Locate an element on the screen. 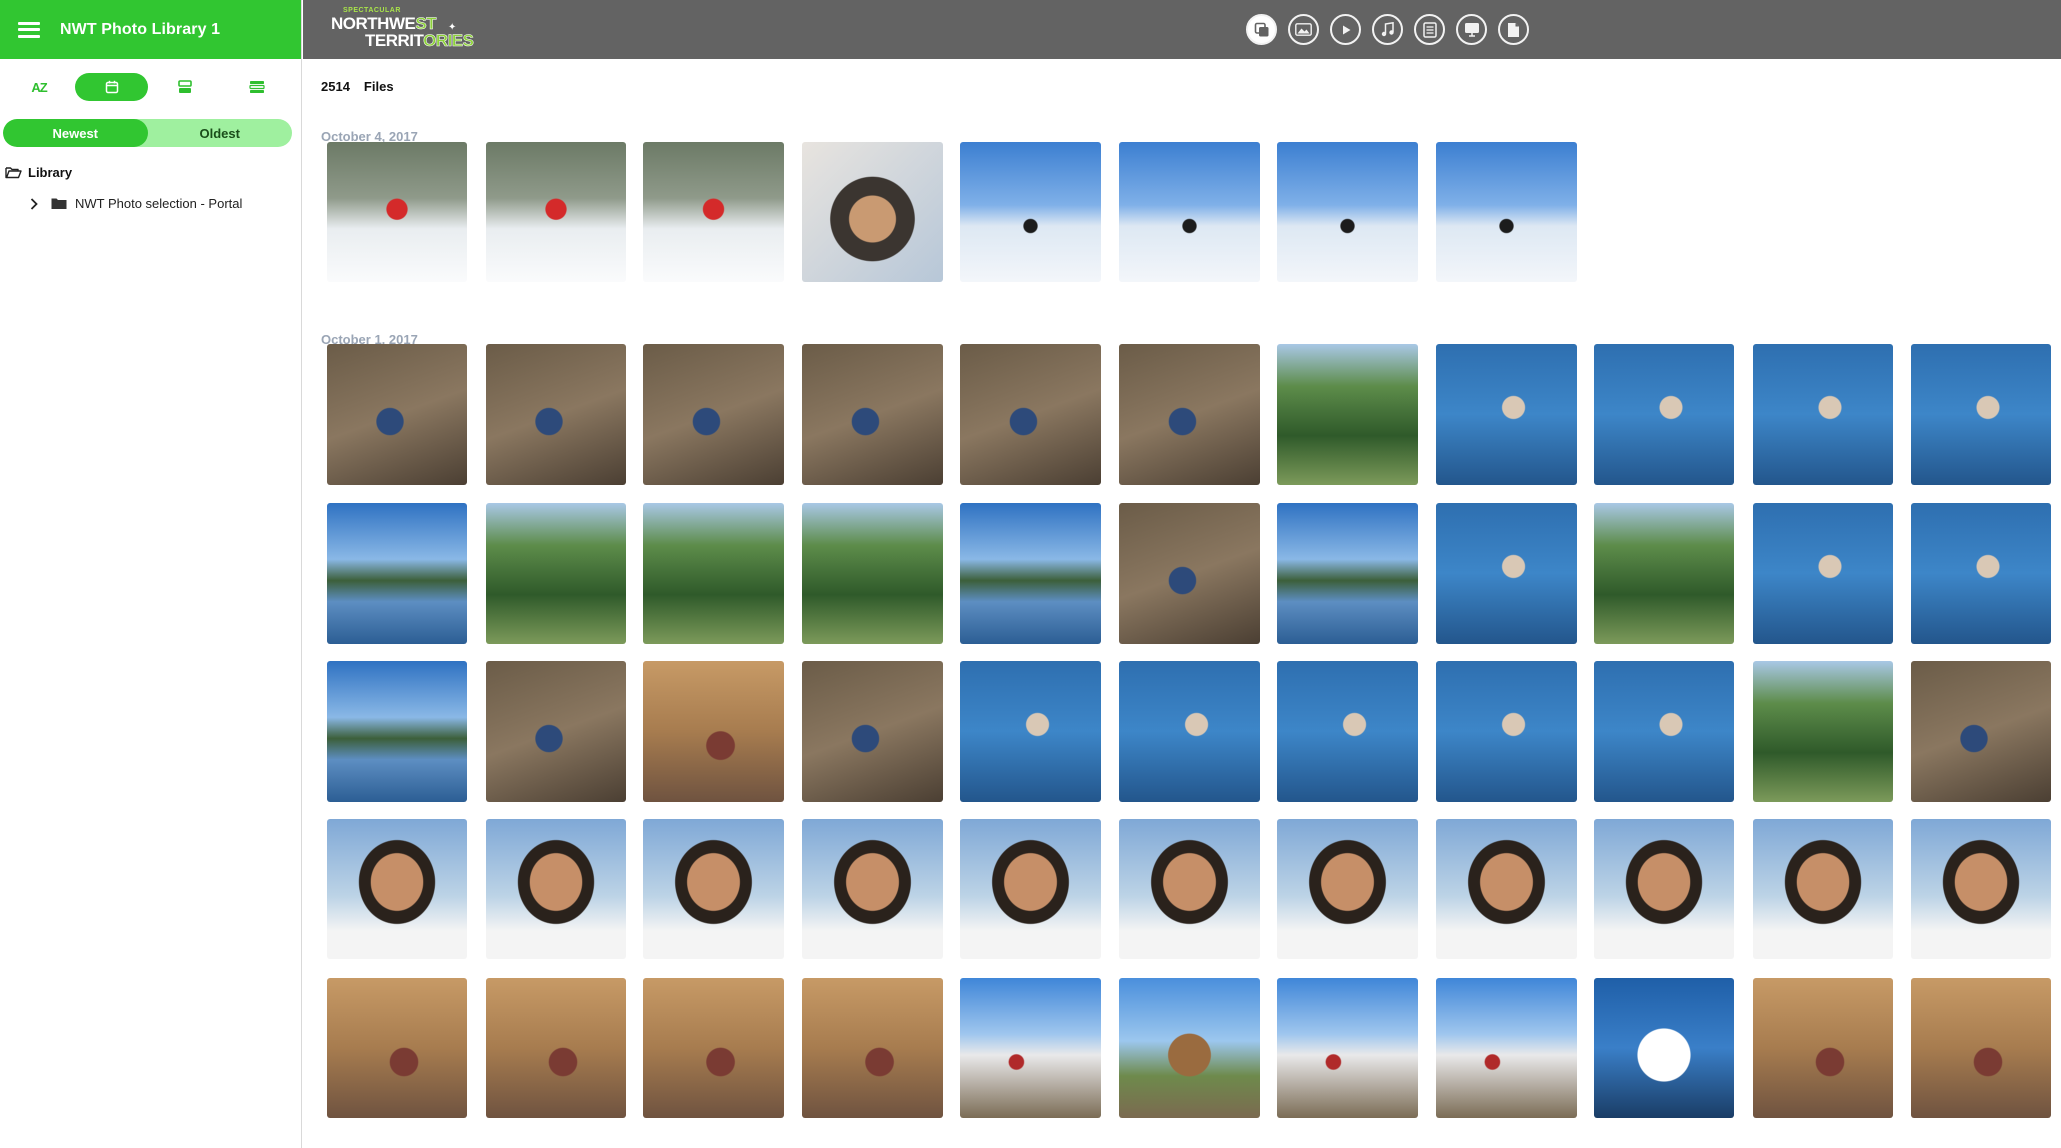  stack-icon is located at coordinates (185, 86).